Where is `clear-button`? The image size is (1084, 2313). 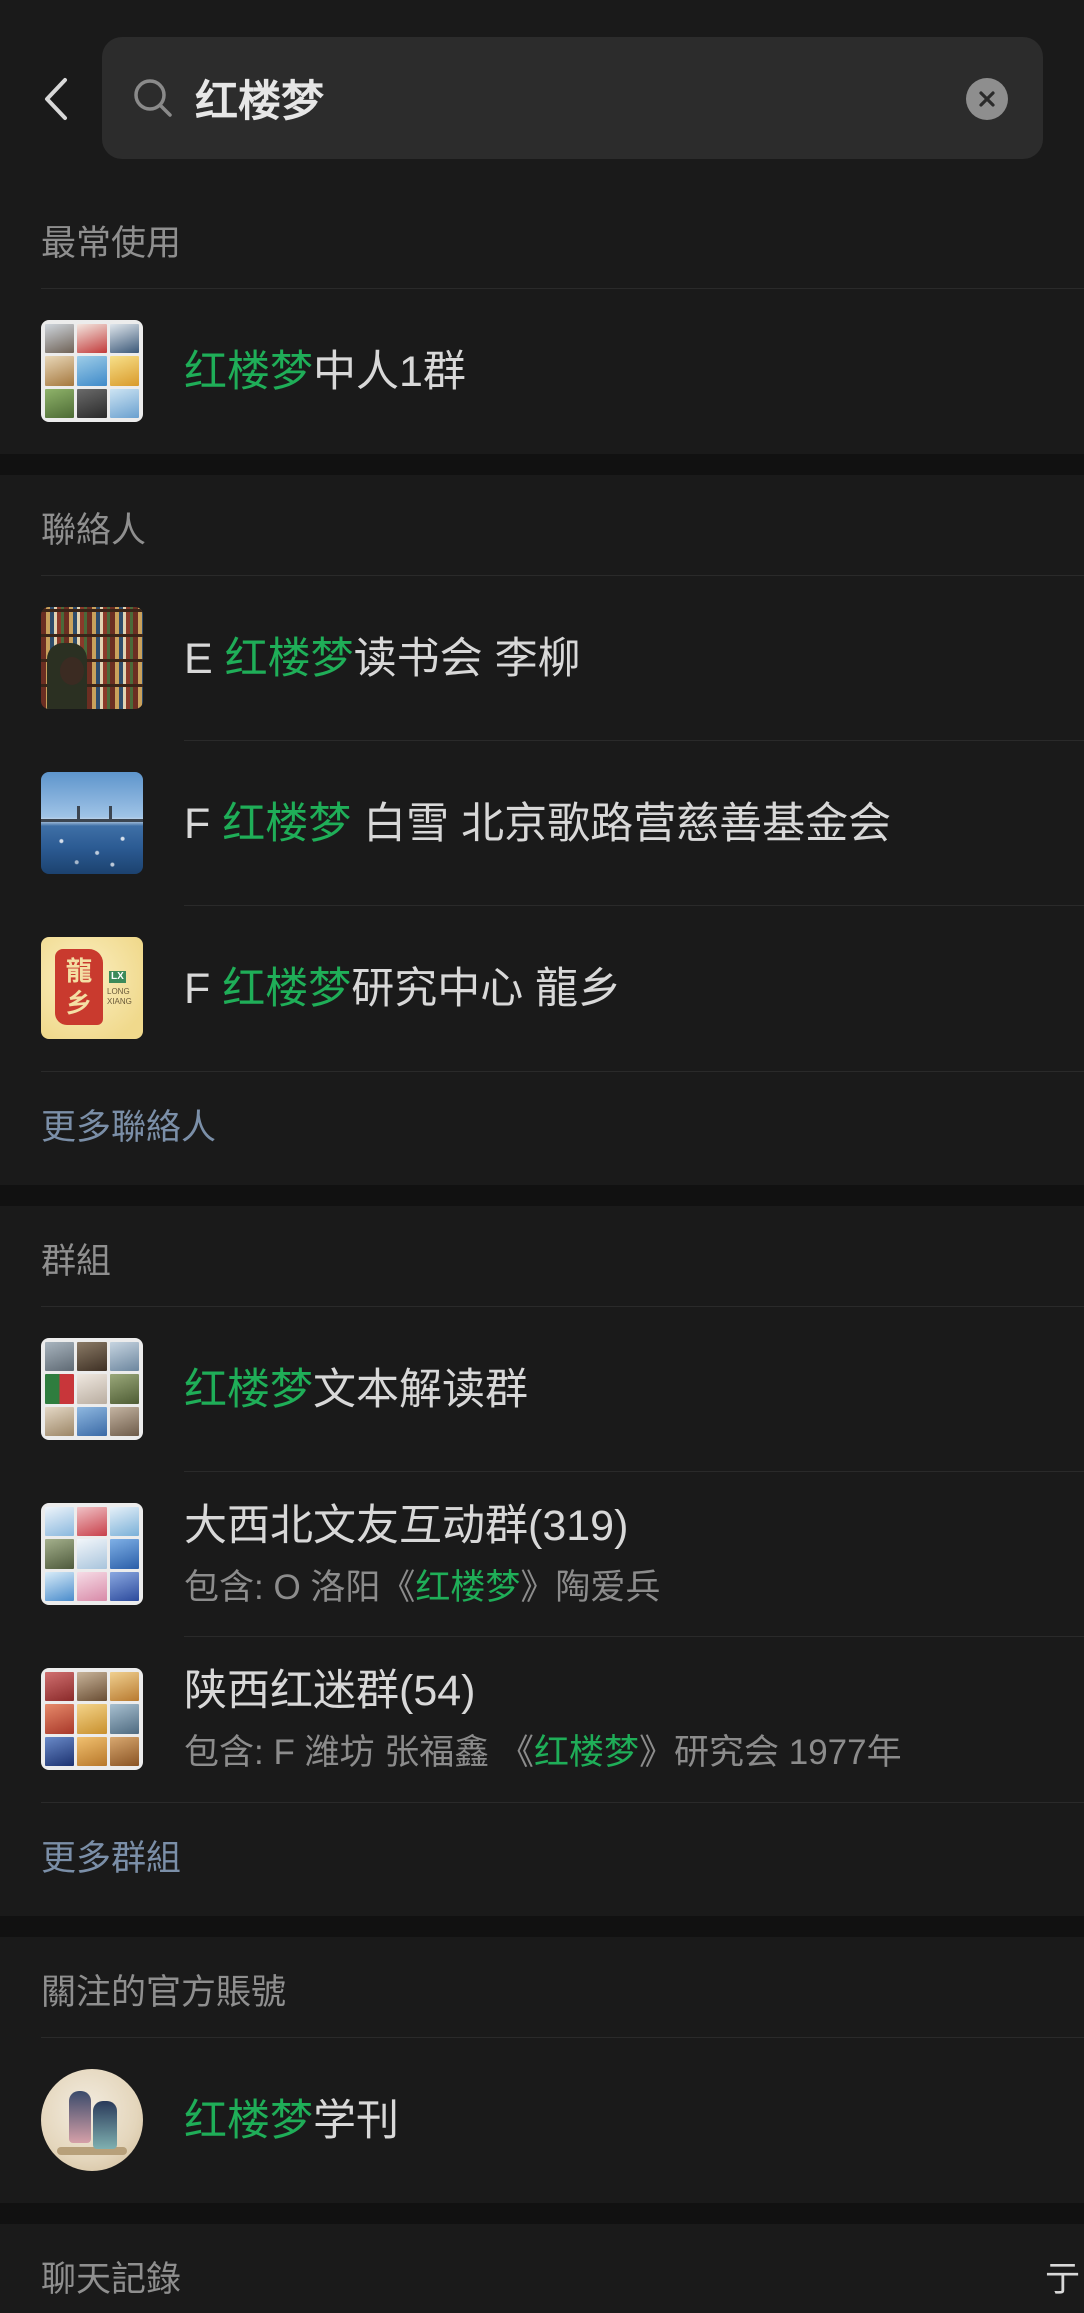
clear-button is located at coordinates (987, 99).